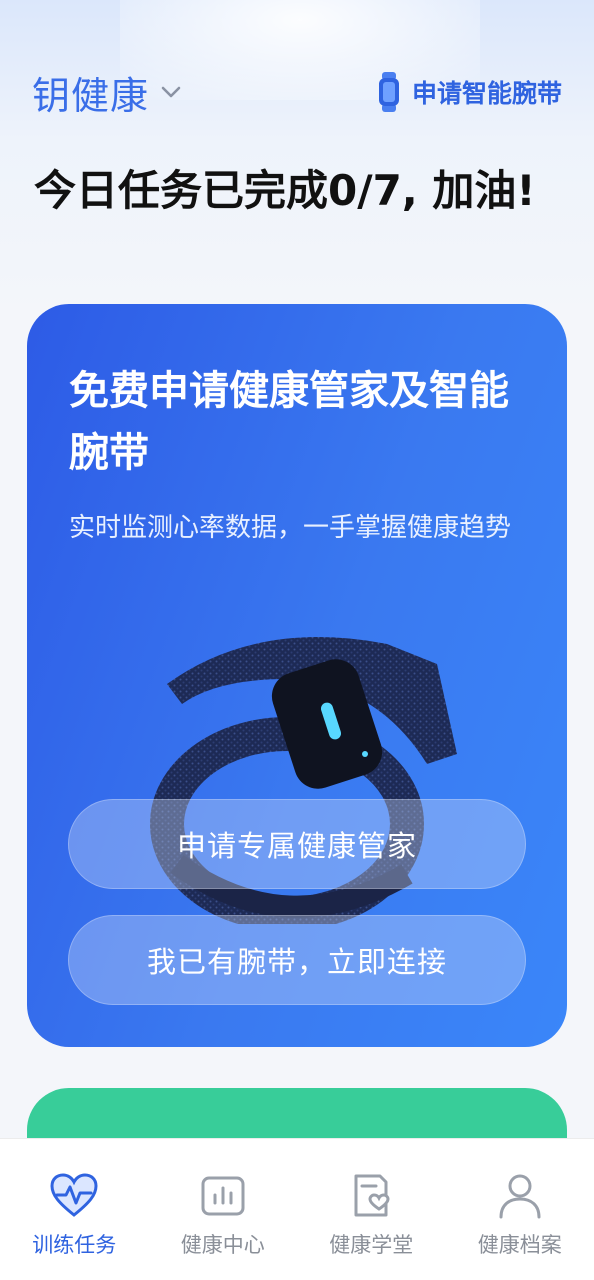 The width and height of the screenshot is (594, 1280). Describe the element at coordinates (372, 1195) in the screenshot. I see `document-heart-icon` at that location.